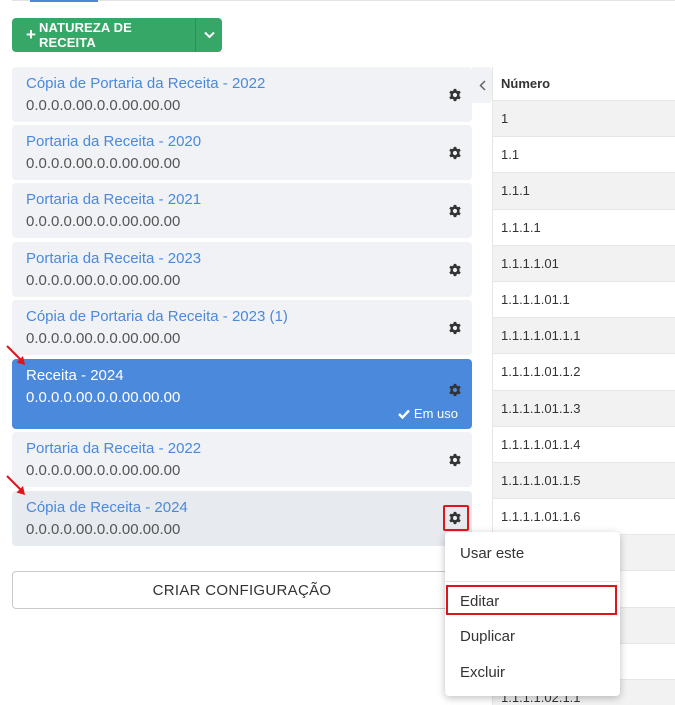  What do you see at coordinates (531, 600) in the screenshot?
I see `editar-highlight-box` at bounding box center [531, 600].